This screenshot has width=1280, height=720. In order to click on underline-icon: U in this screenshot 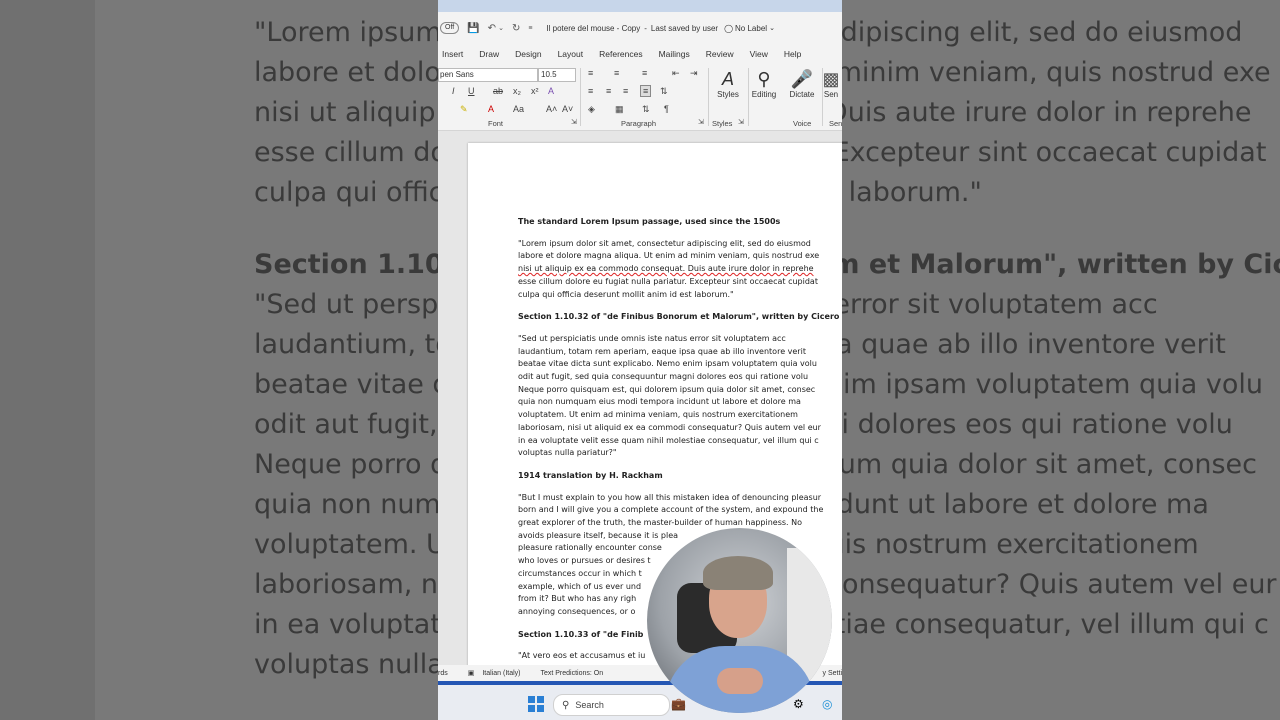, I will do `click(471, 91)`.